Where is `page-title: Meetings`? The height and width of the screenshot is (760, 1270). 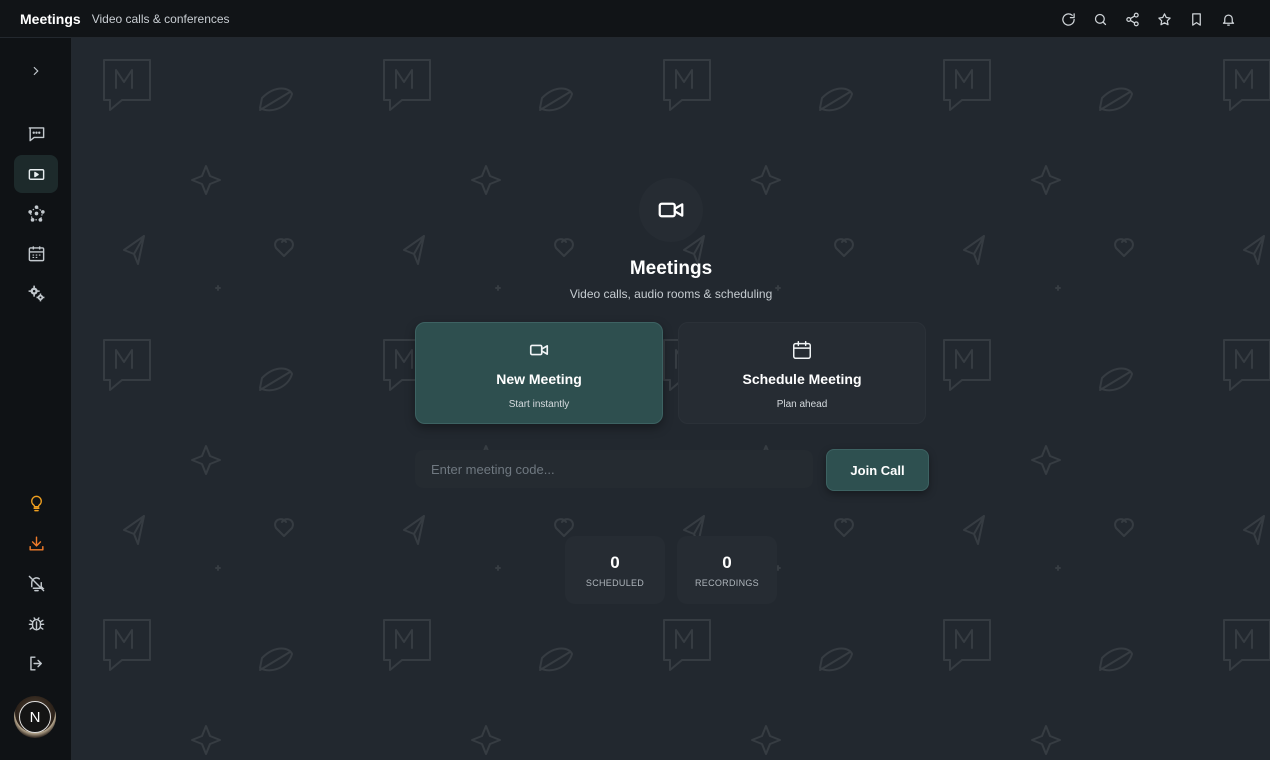
page-title: Meetings is located at coordinates (671, 268).